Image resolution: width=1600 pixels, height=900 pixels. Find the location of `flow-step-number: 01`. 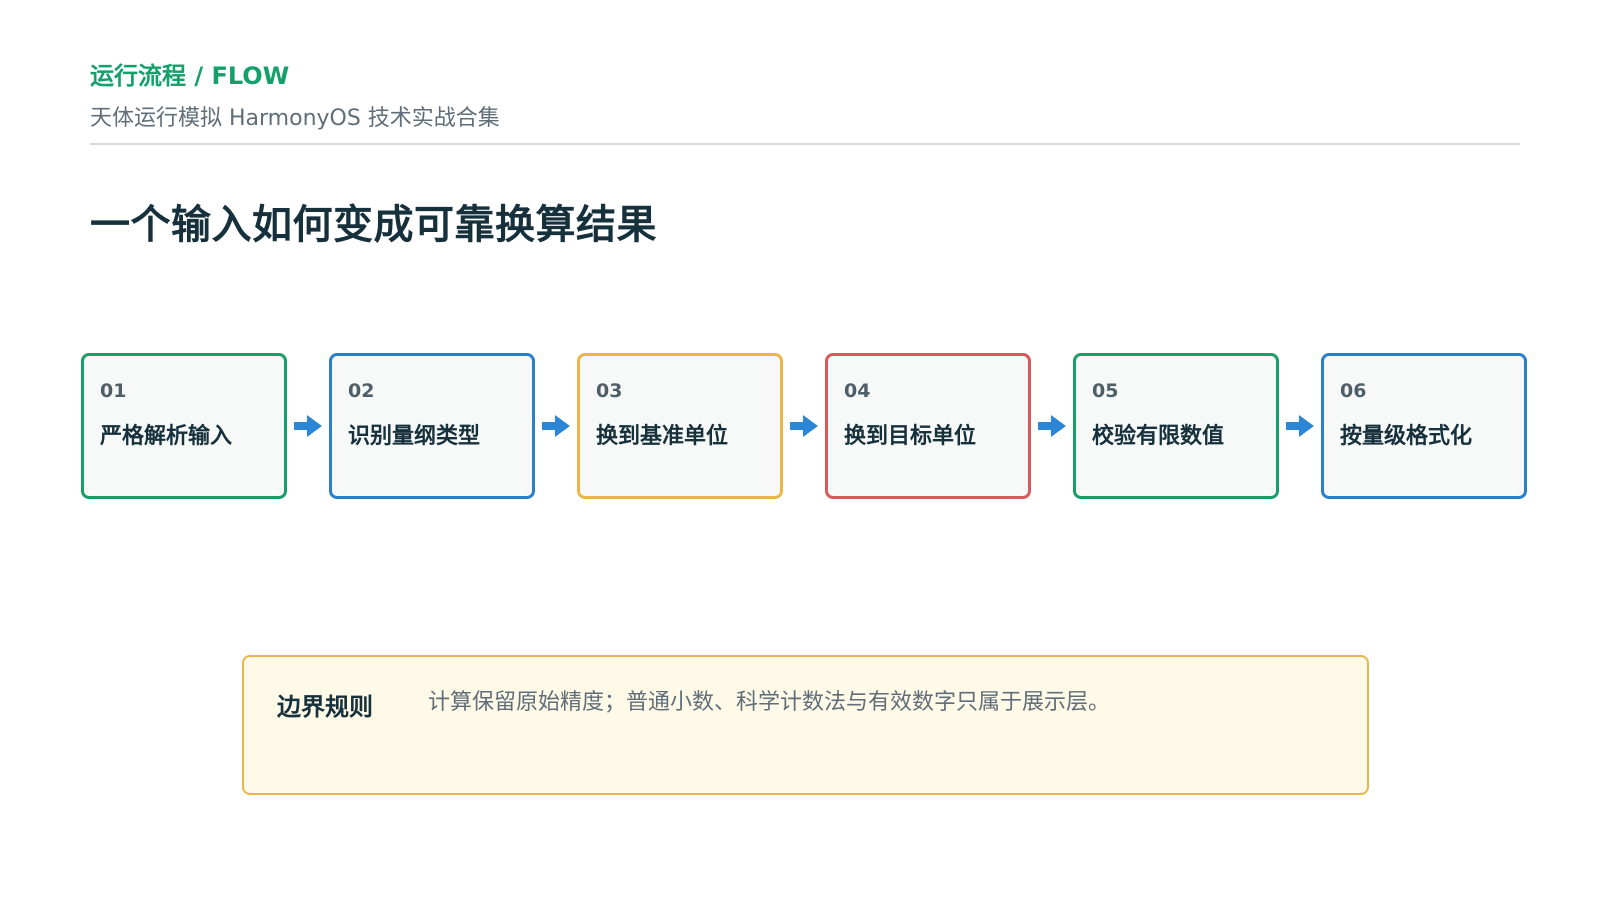

flow-step-number: 01 is located at coordinates (113, 391).